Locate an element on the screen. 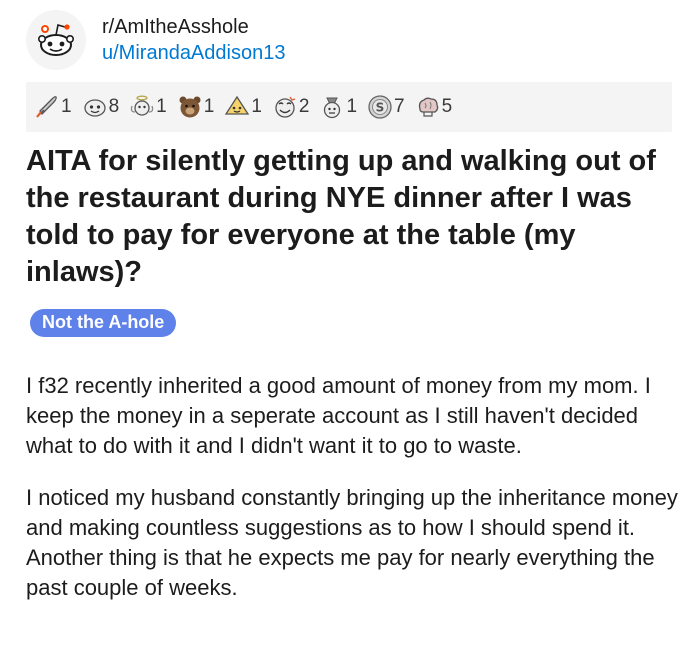  subreddit-name: r/AmItheAsshole is located at coordinates (193, 27).